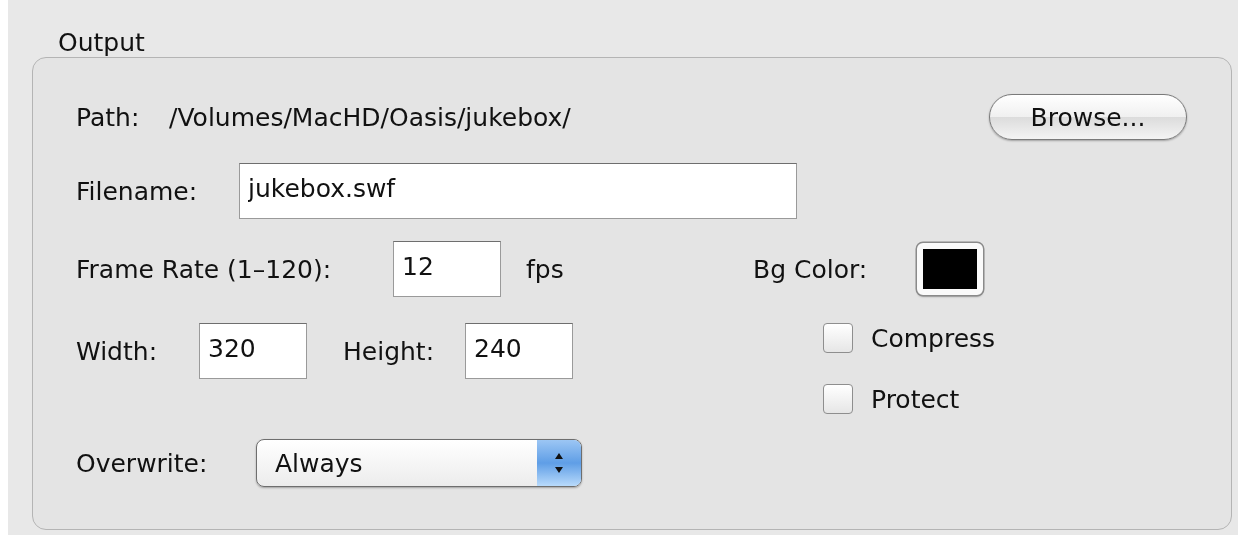 The height and width of the screenshot is (543, 1238). What do you see at coordinates (519, 351) in the screenshot?
I see `height-field: 240` at bounding box center [519, 351].